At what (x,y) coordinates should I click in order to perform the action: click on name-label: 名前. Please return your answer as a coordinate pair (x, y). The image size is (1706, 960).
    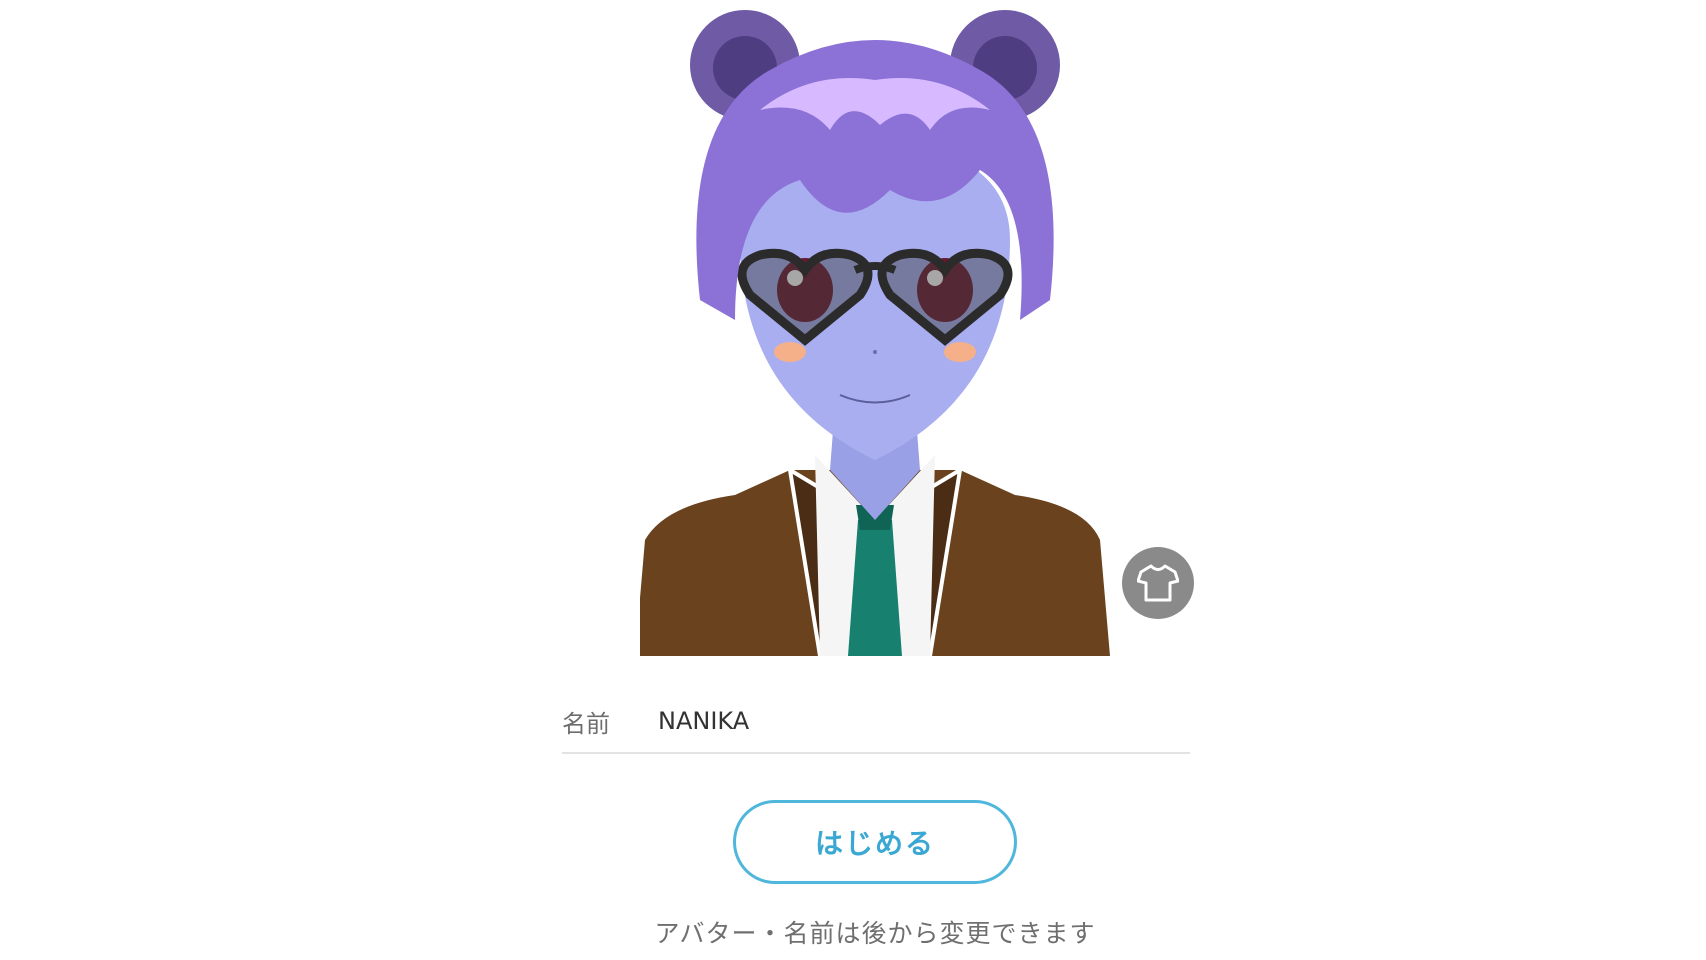
    Looking at the image, I should click on (586, 723).